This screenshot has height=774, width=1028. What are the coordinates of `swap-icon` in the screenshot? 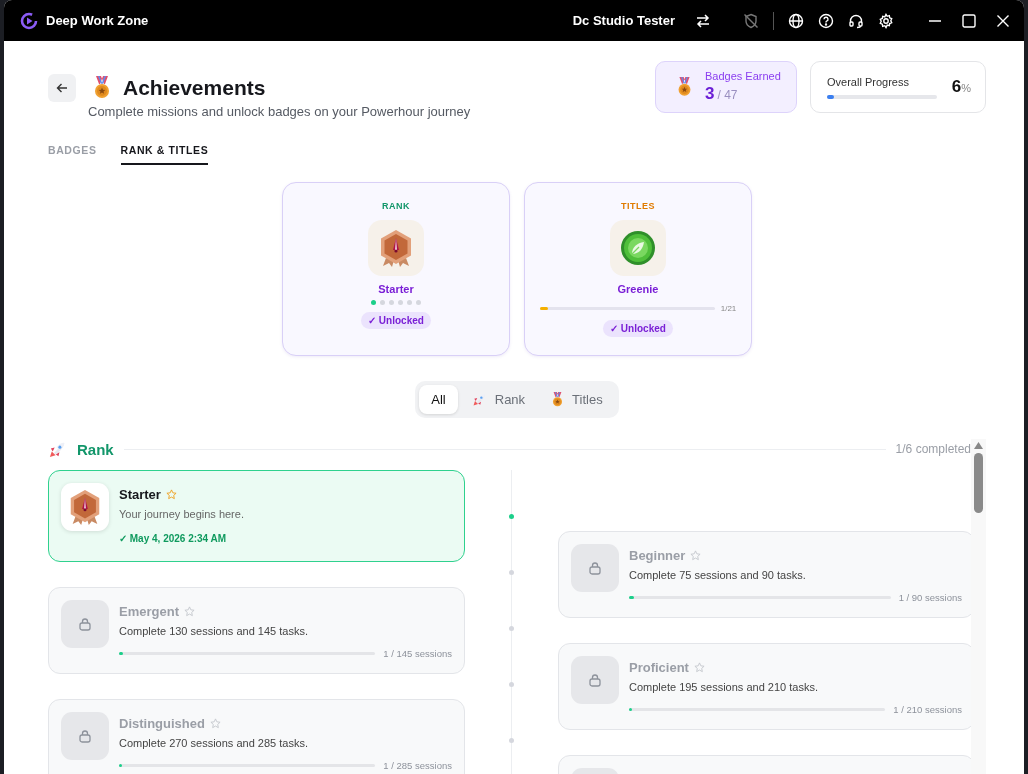 It's located at (703, 20).